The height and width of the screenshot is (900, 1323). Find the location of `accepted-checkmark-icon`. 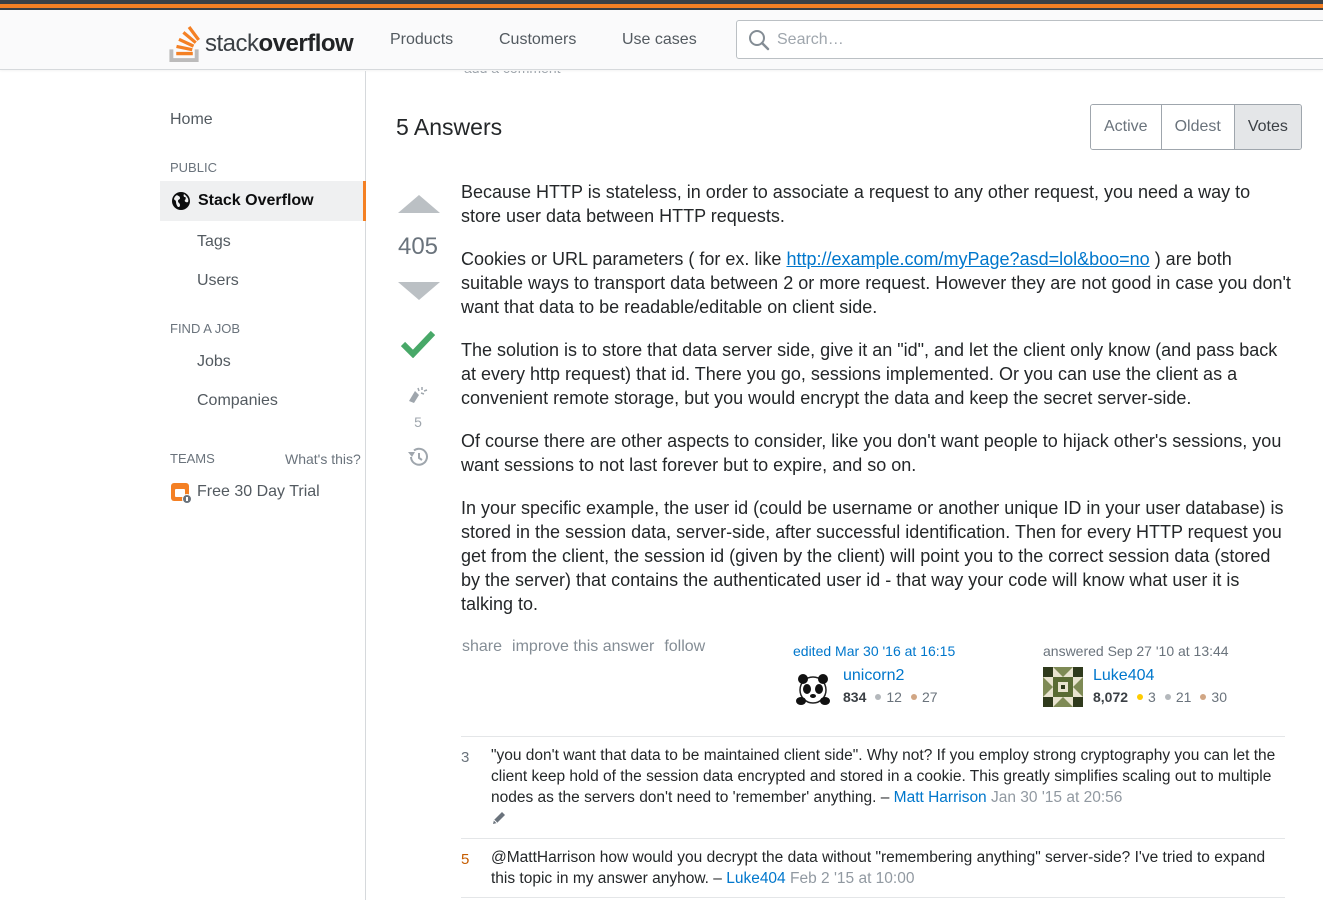

accepted-checkmark-icon is located at coordinates (418, 344).